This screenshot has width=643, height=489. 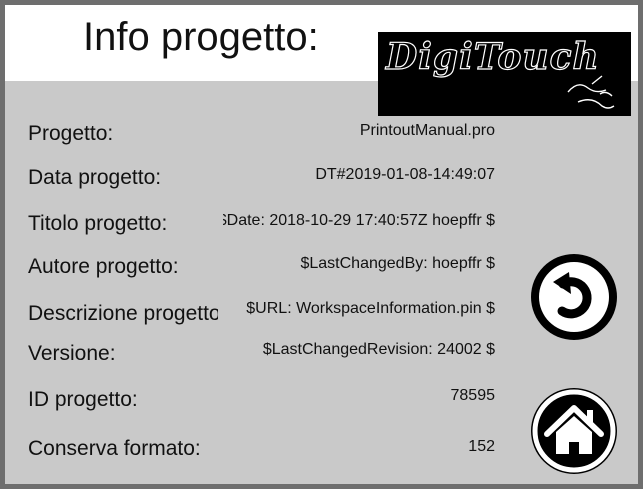 What do you see at coordinates (473, 395) in the screenshot?
I see `row-value-id: 78595` at bounding box center [473, 395].